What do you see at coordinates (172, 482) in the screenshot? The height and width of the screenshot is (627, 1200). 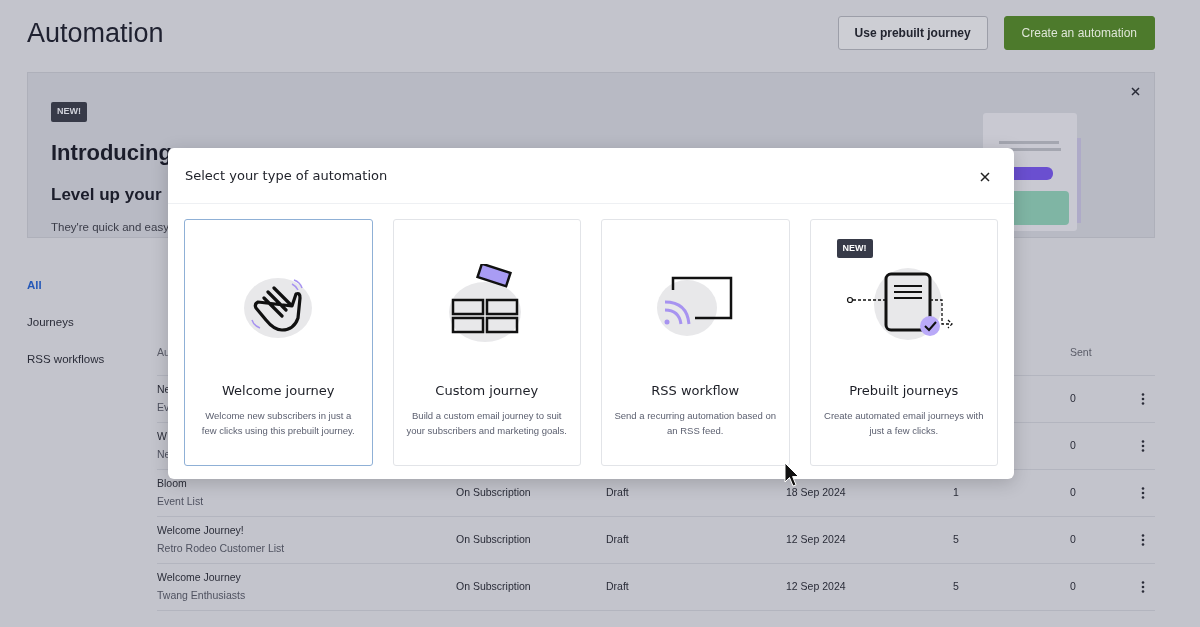 I see `automation-name: Bloom` at bounding box center [172, 482].